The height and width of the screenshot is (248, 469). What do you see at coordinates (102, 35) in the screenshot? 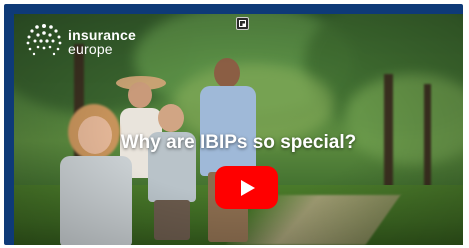
I see `logo-line-1: insurance` at bounding box center [102, 35].